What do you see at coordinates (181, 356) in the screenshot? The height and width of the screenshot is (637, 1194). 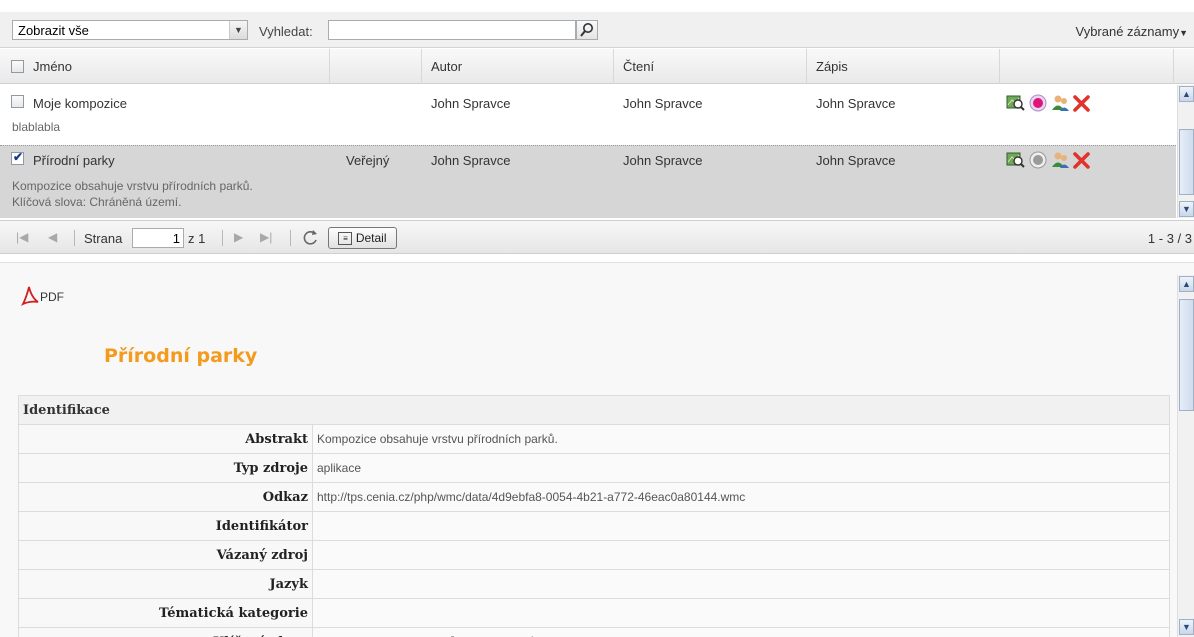 I see `record-title: Přírodní parky` at bounding box center [181, 356].